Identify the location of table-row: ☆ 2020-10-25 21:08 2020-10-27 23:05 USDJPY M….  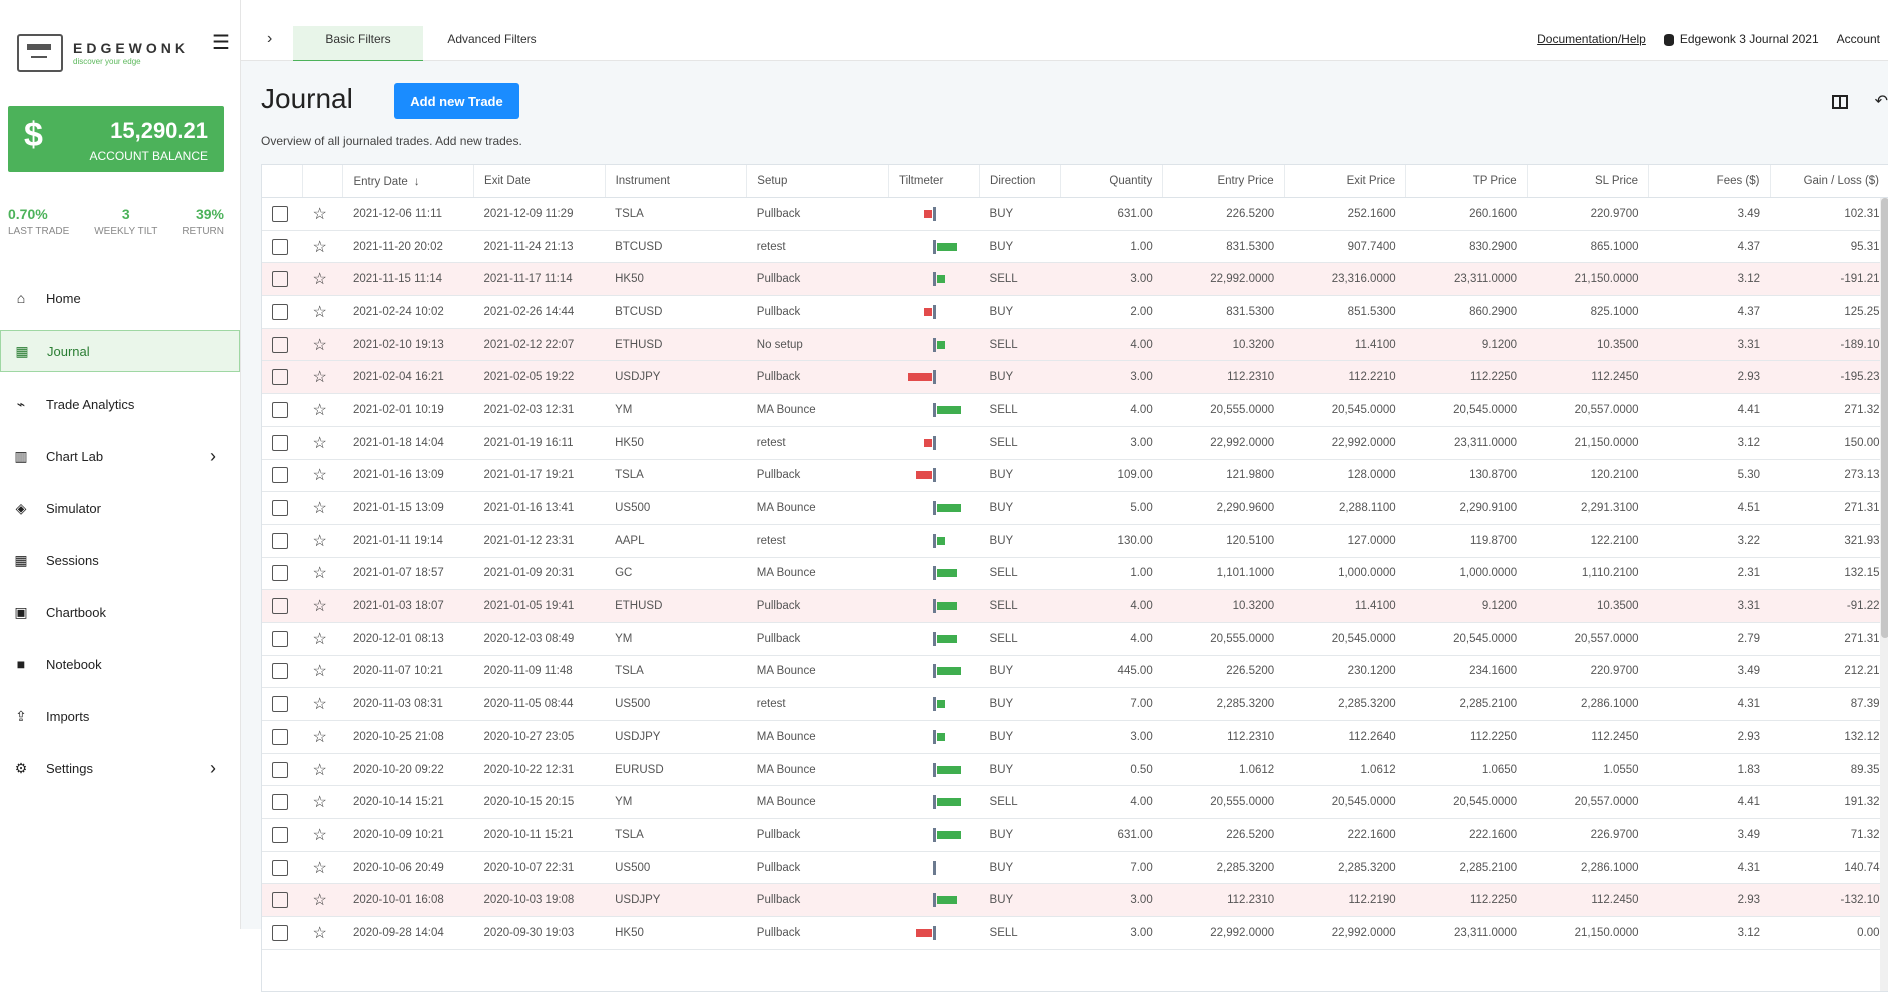
(1075, 737).